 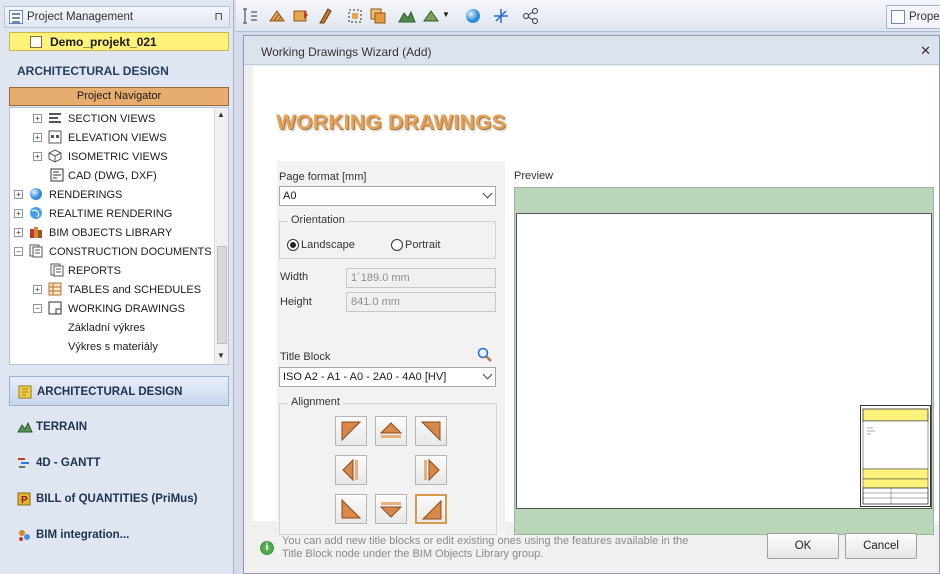 What do you see at coordinates (119, 427) in the screenshot?
I see `module-terrain: TERRAIN` at bounding box center [119, 427].